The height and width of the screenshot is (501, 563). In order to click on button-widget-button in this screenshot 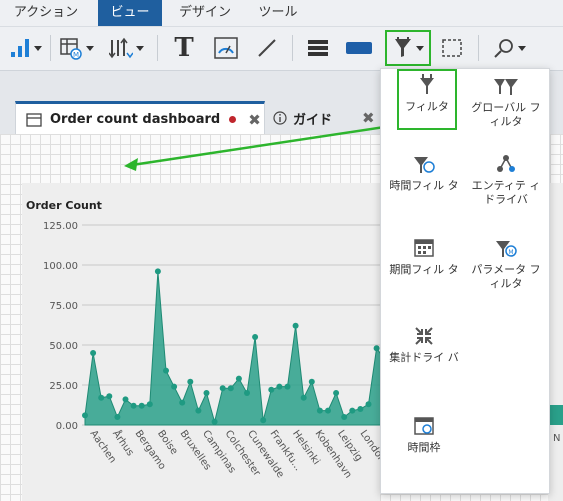, I will do `click(359, 48)`.